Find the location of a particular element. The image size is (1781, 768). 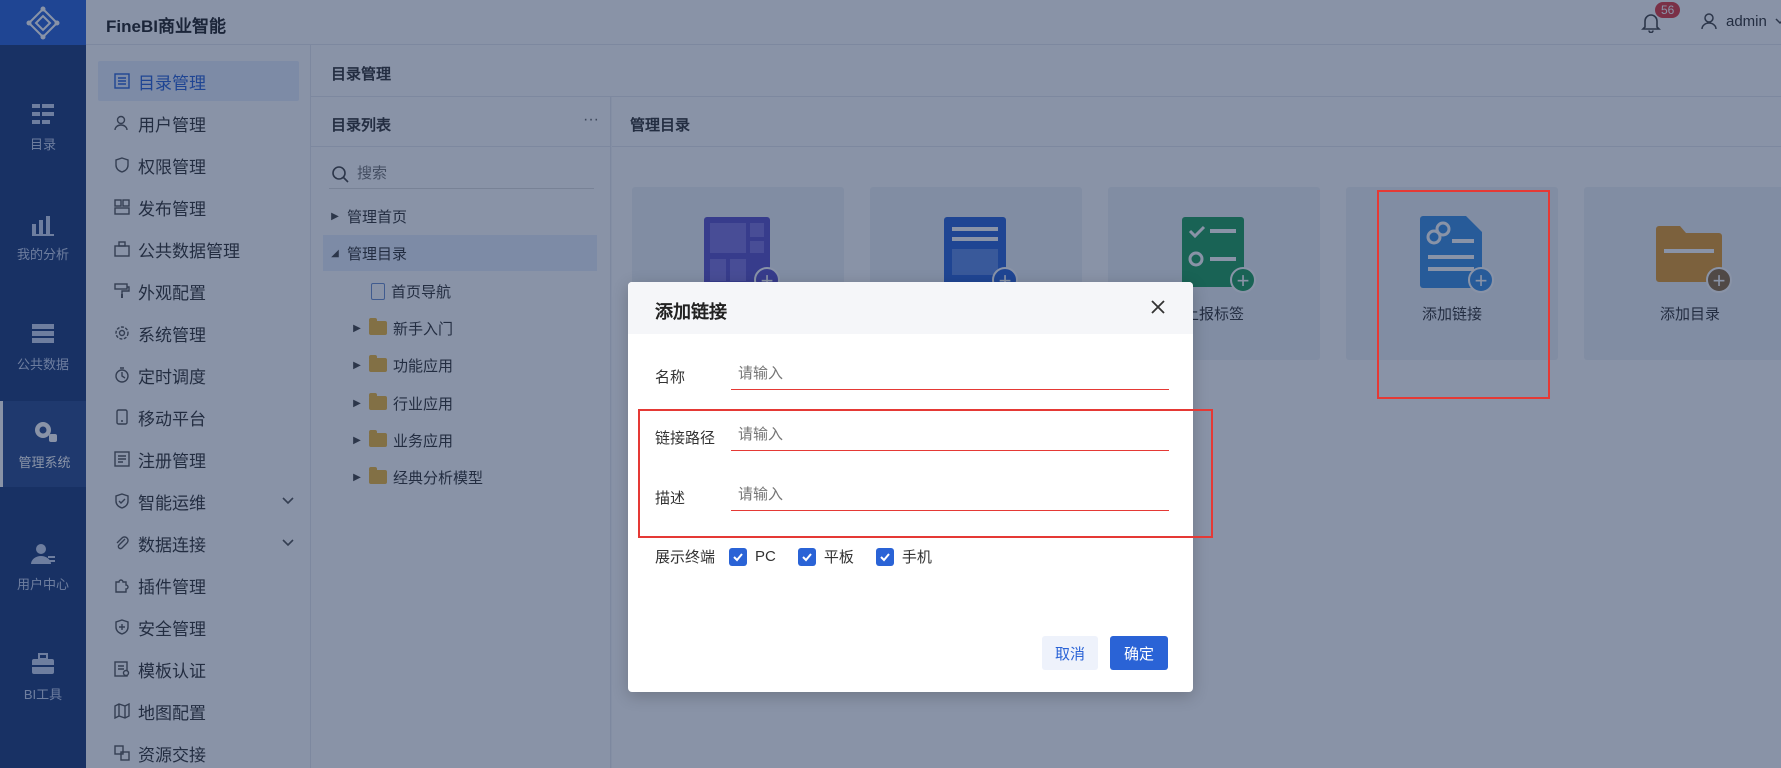

name-field: 名称 is located at coordinates (912, 374).